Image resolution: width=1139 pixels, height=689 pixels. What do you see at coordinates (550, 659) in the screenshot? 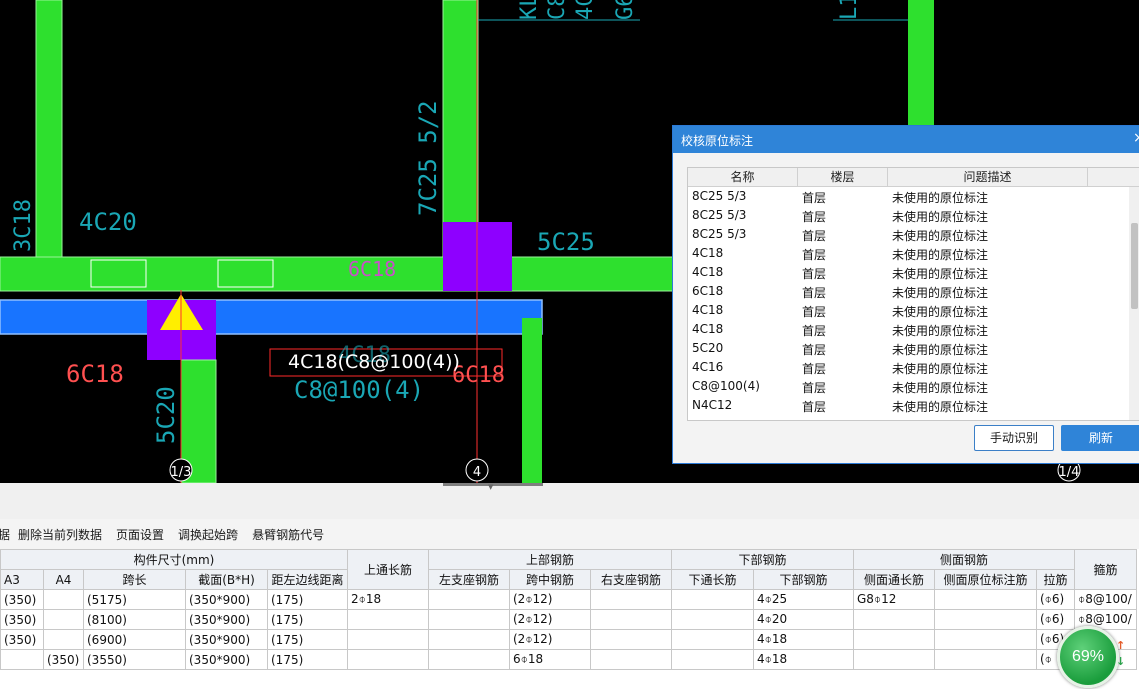
I see `cell-mid: 6⌽18` at bounding box center [550, 659].